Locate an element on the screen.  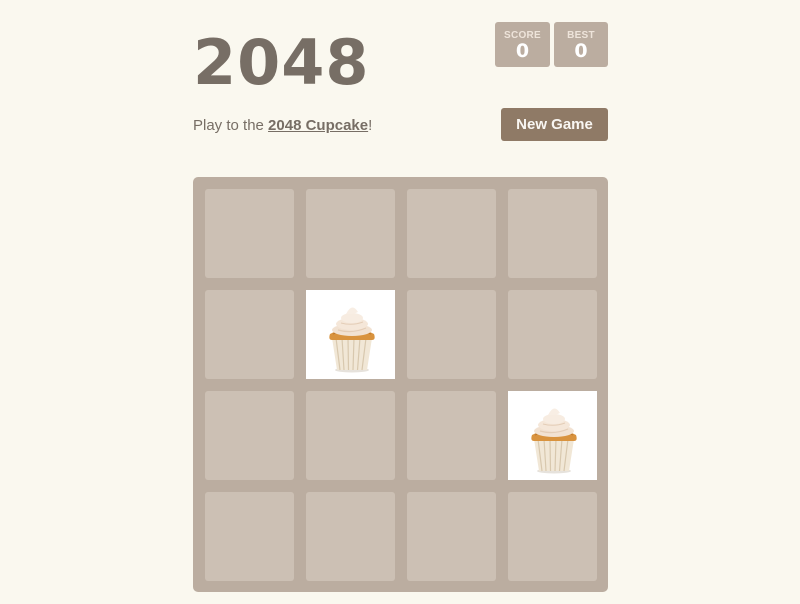
game-title: 2048 is located at coordinates (281, 62).